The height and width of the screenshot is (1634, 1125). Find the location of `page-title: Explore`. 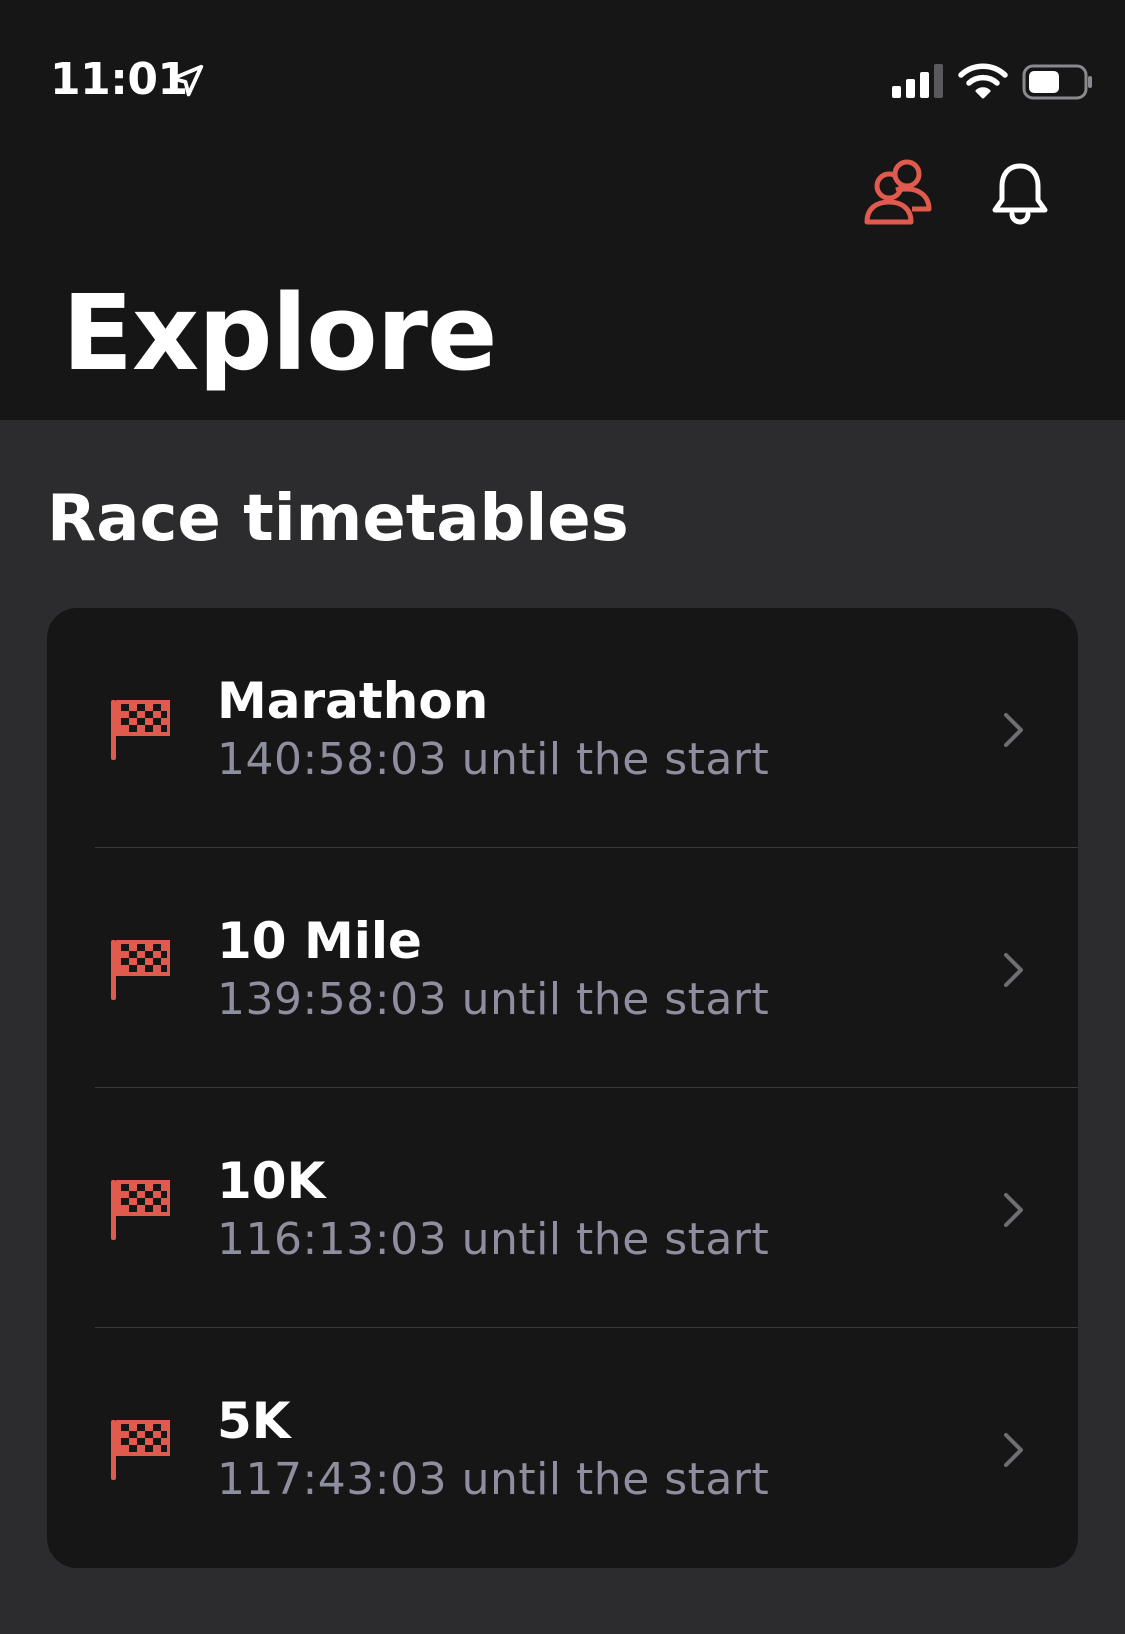

page-title: Explore is located at coordinates (279, 333).